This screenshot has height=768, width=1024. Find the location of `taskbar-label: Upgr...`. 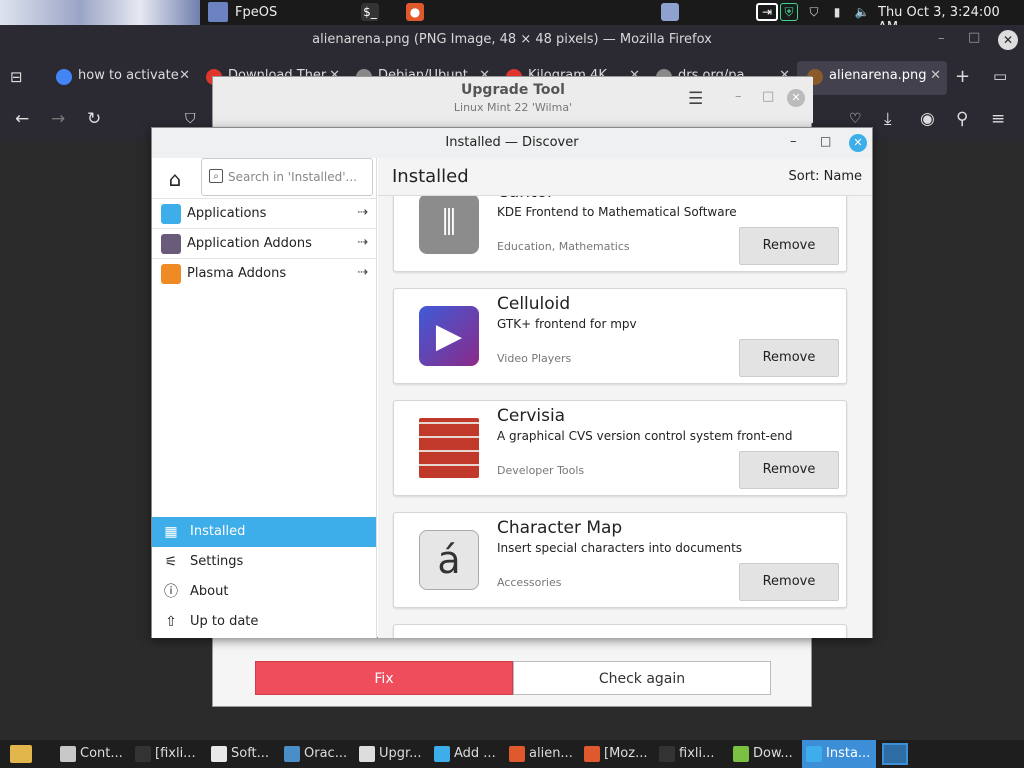

taskbar-label: Upgr... is located at coordinates (400, 753).